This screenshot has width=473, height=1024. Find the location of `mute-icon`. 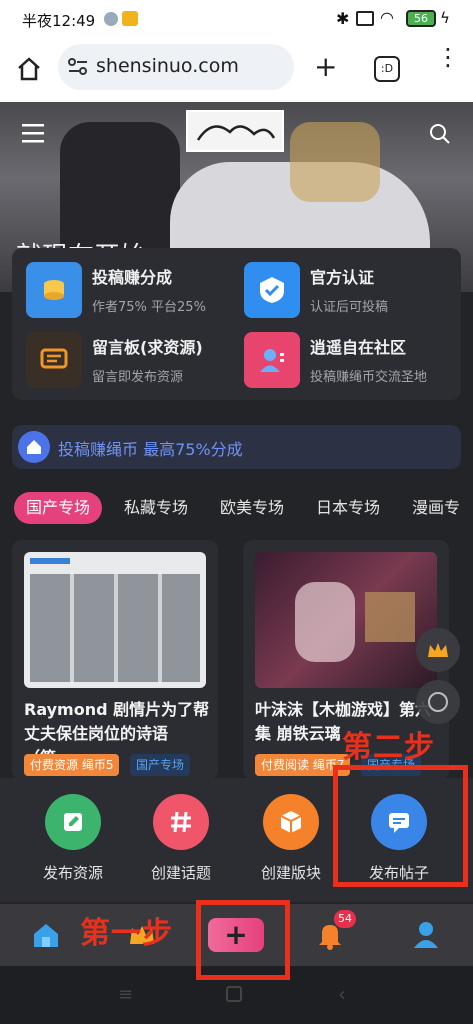

mute-icon is located at coordinates (365, 18).